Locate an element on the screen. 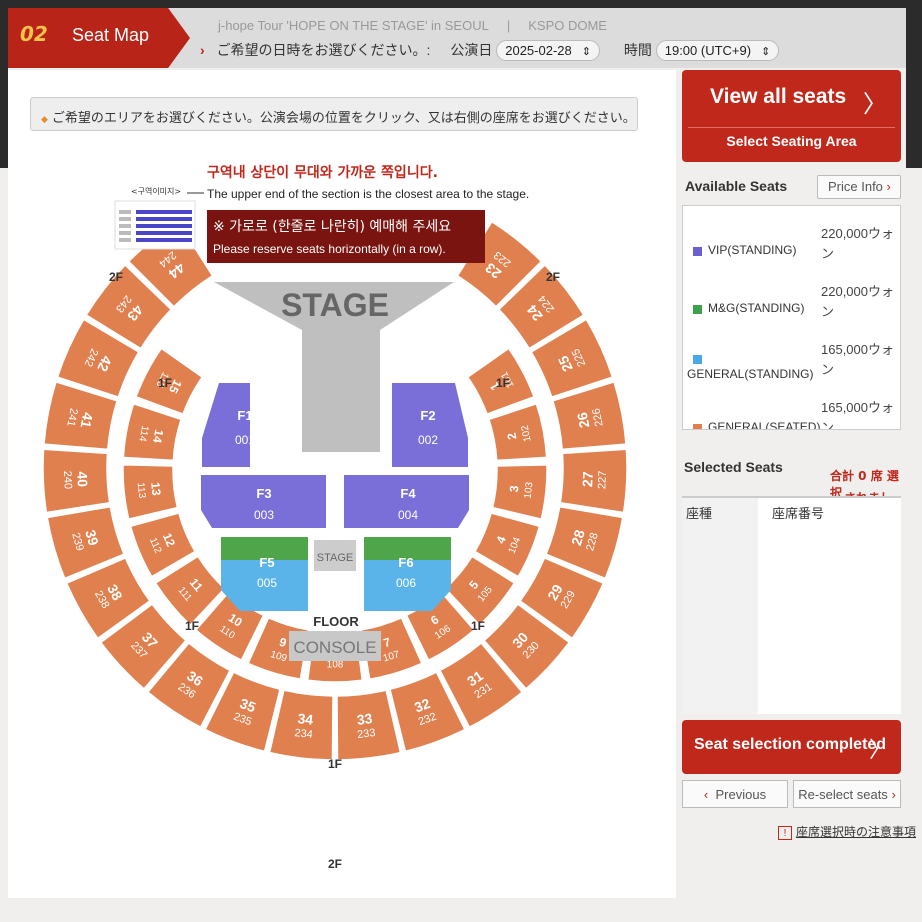  level-label-2f: 2F is located at coordinates (116, 277).